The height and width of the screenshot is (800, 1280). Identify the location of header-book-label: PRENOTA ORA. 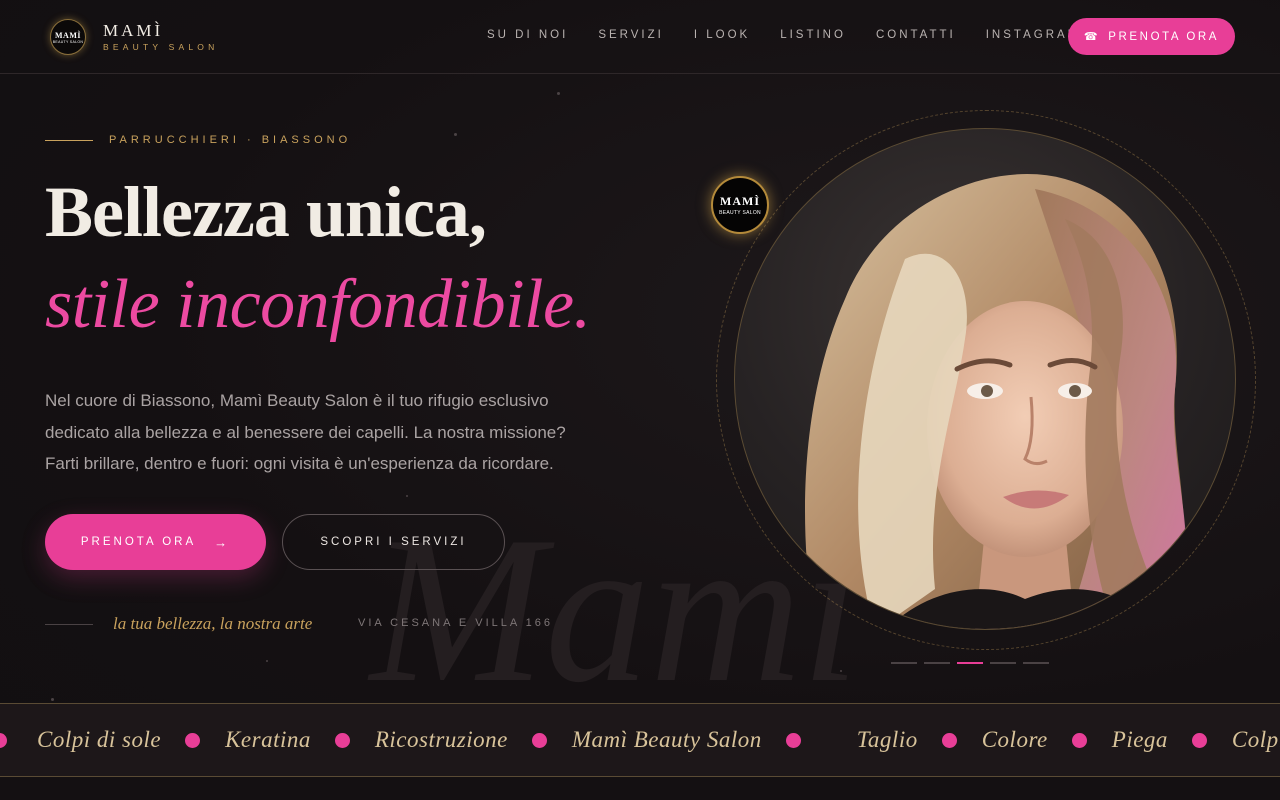
(1164, 36).